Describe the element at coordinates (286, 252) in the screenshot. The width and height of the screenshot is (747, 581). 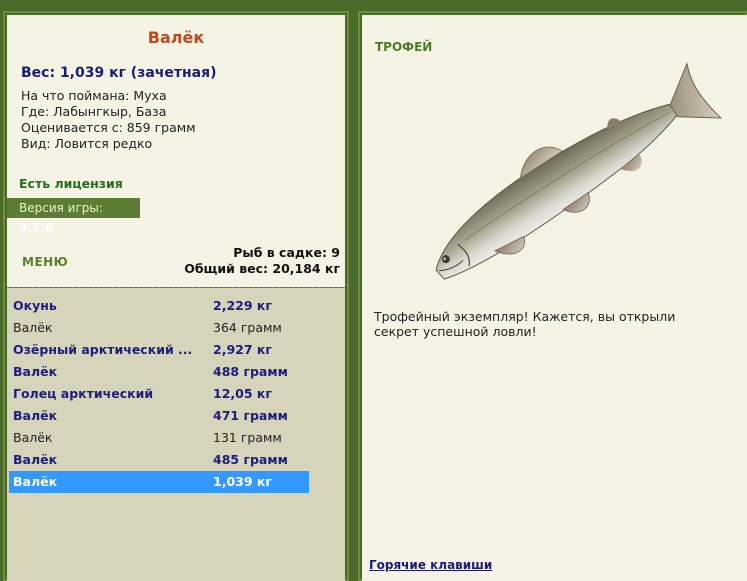
I see `keepnet-count: Рыб в садке: 9` at that location.